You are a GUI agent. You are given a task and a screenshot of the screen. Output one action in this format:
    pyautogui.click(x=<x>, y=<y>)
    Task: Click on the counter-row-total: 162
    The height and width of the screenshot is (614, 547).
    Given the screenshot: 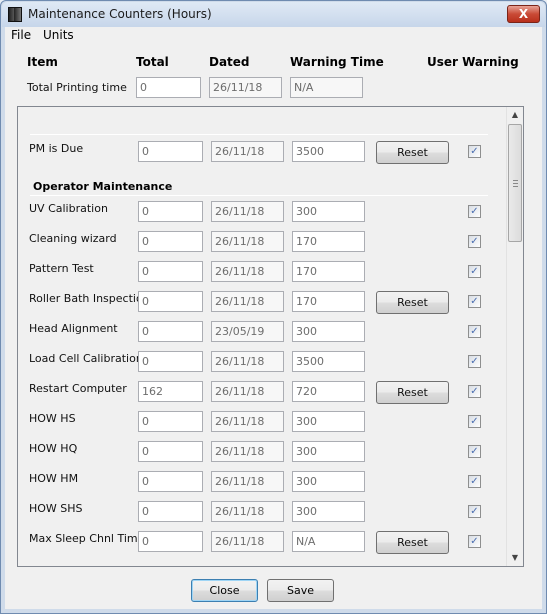 What is the action you would take?
    pyautogui.click(x=170, y=391)
    